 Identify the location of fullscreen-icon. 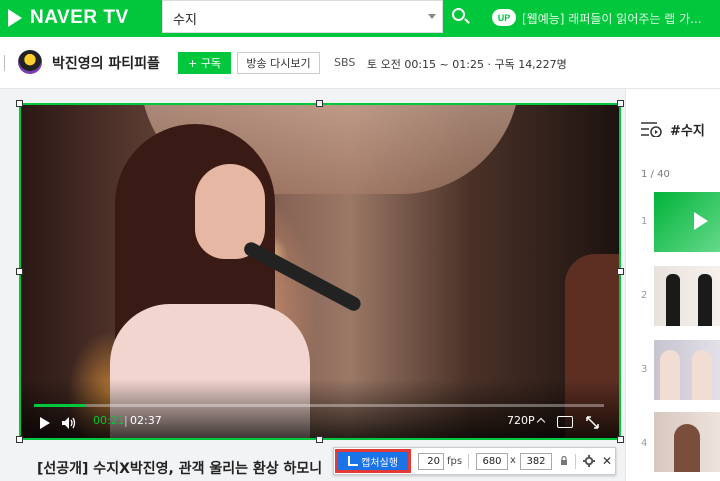
(592, 422).